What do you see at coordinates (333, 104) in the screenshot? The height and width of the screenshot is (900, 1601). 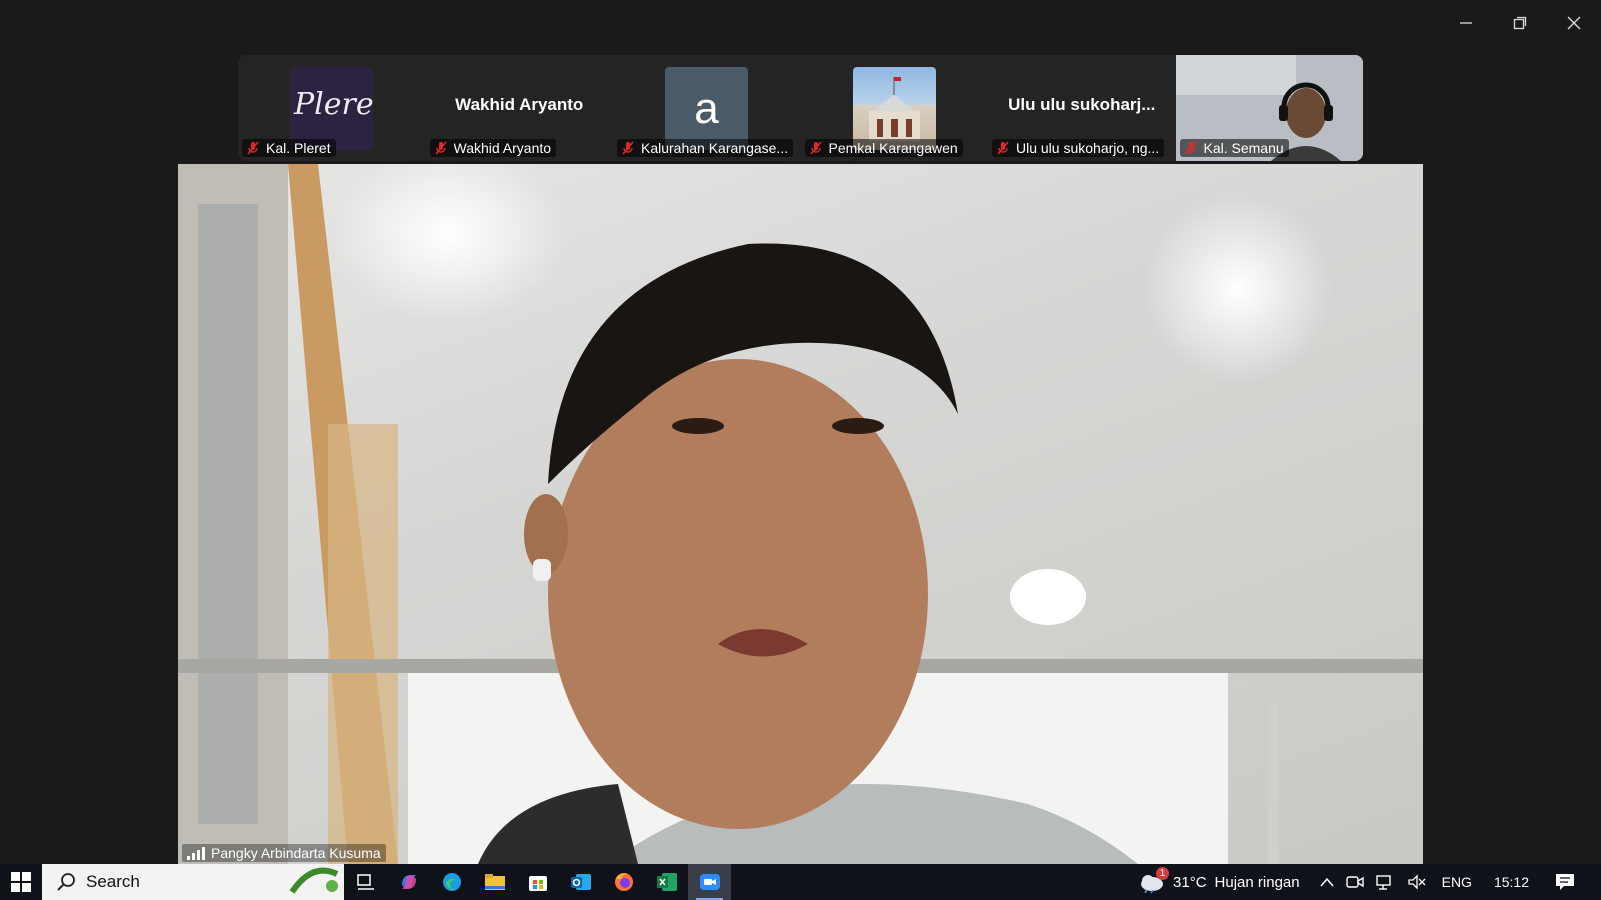 I see `avatar-logo-text: Pleret` at bounding box center [333, 104].